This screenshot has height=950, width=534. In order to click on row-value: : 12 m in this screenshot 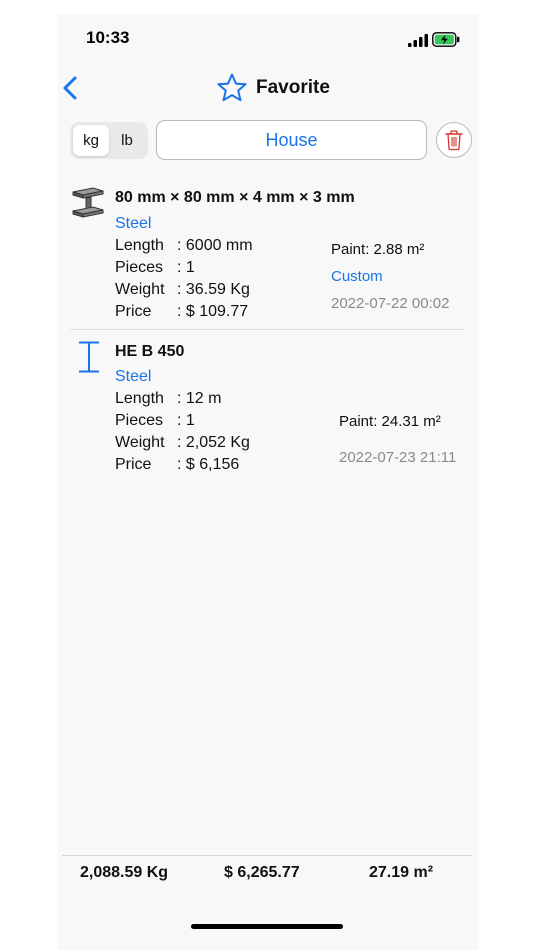, I will do `click(199, 398)`.